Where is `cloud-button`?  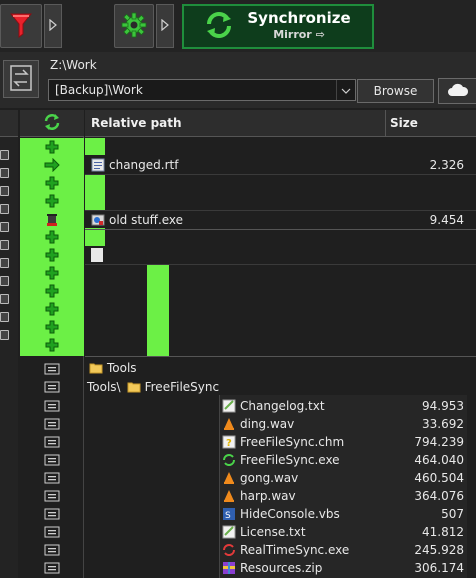
cloud-button is located at coordinates (457, 91).